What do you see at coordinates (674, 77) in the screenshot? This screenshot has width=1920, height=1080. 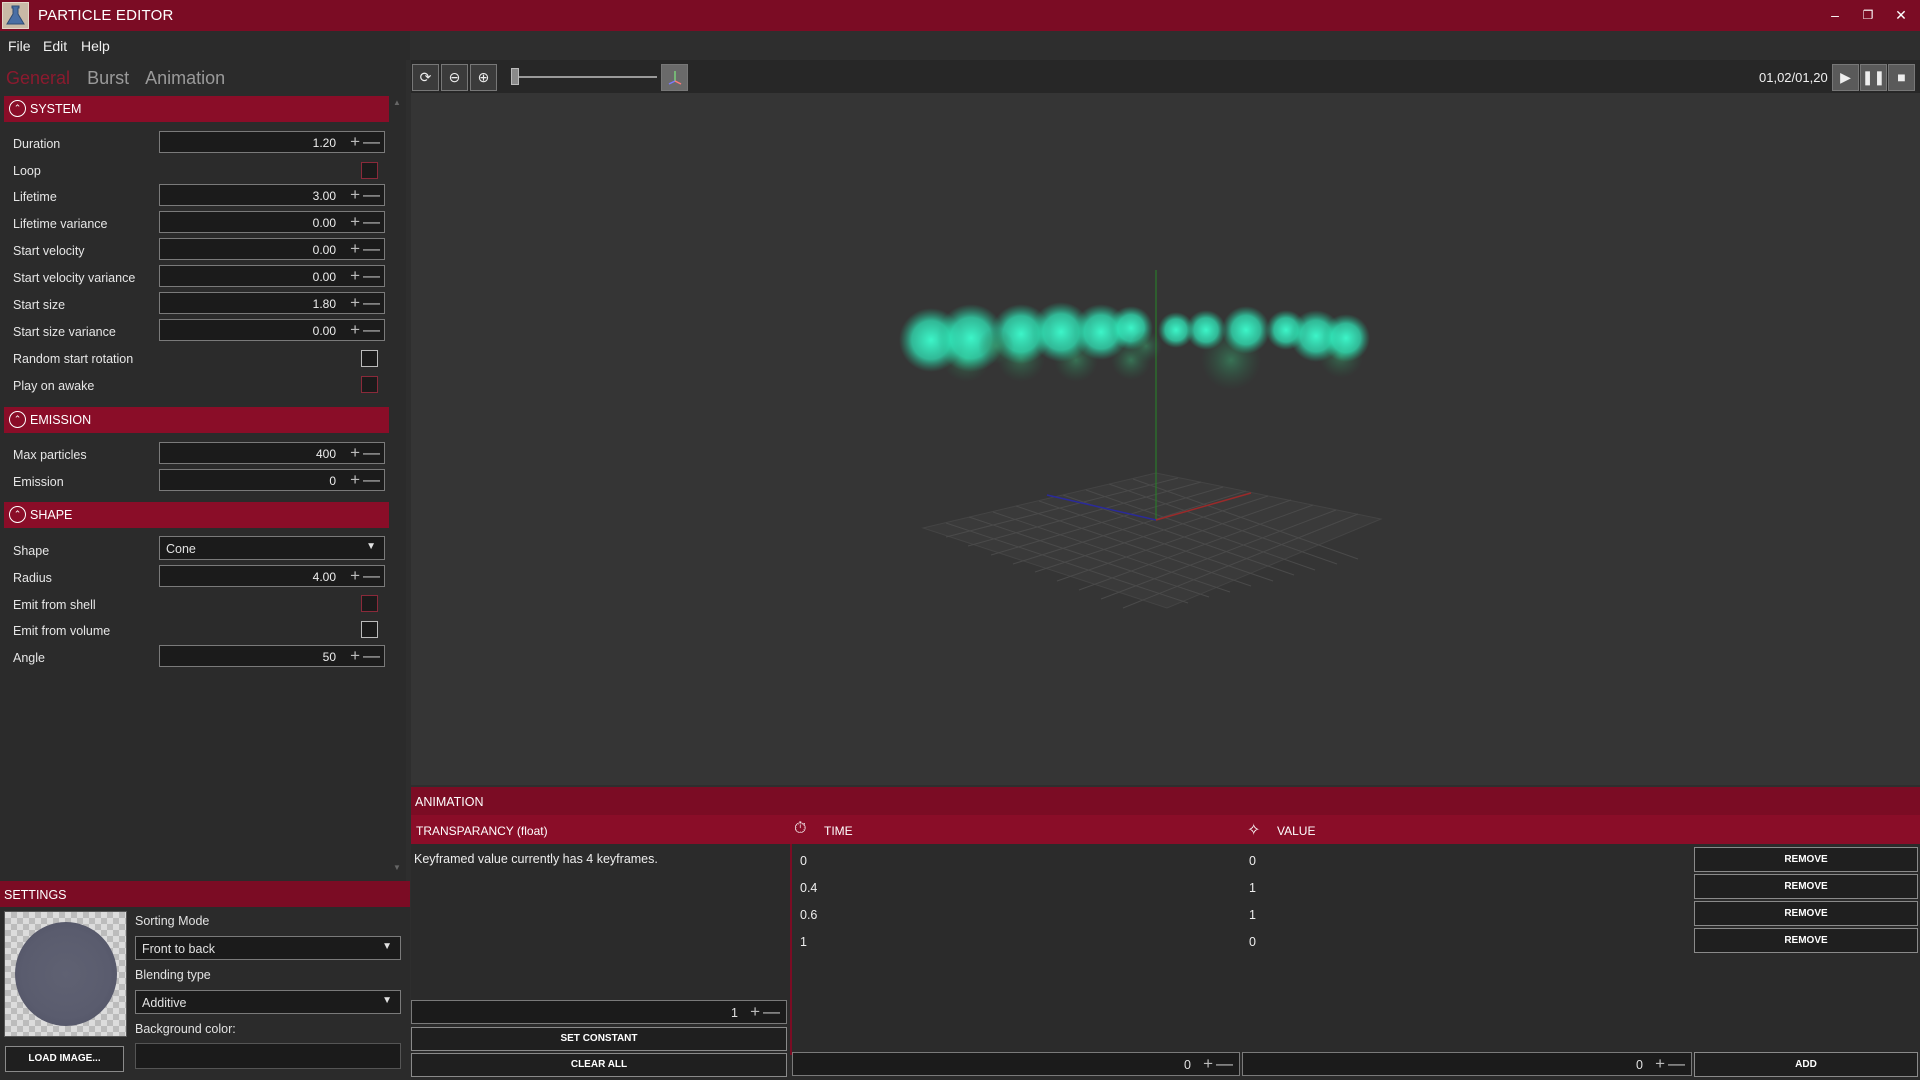 I see `axes-icon` at bounding box center [674, 77].